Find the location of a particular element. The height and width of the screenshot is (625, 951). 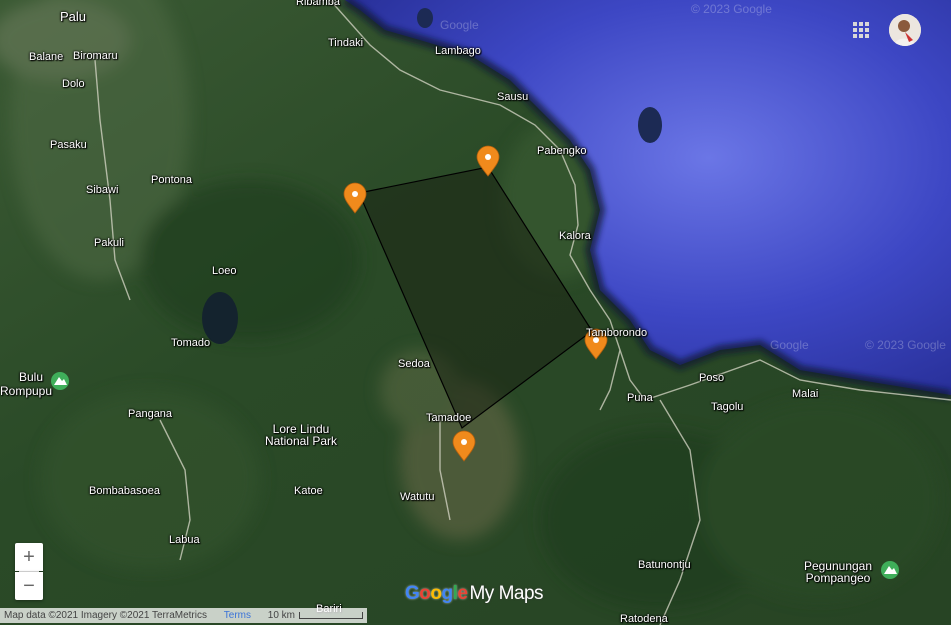

place-label: Labua is located at coordinates (184, 540).